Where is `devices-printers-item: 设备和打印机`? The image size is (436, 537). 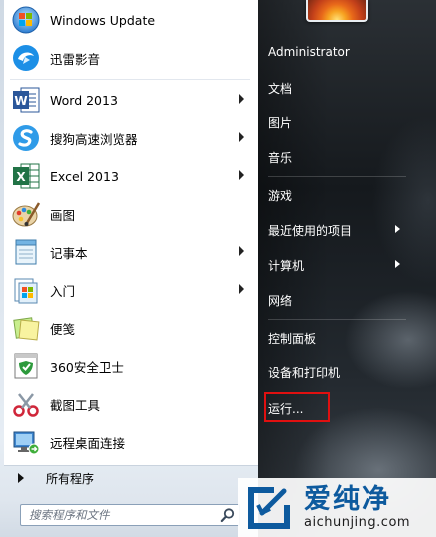
devices-printers-item: 设备和打印机 is located at coordinates (338, 372).